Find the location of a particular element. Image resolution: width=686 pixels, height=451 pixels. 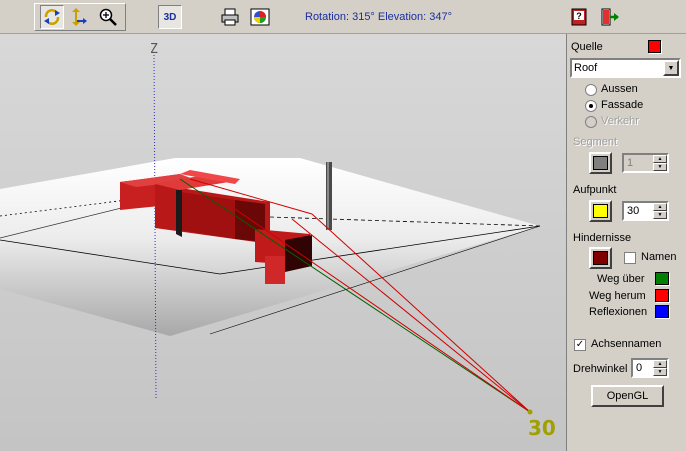

opengl-button-label: OpenGL is located at coordinates (627, 396).